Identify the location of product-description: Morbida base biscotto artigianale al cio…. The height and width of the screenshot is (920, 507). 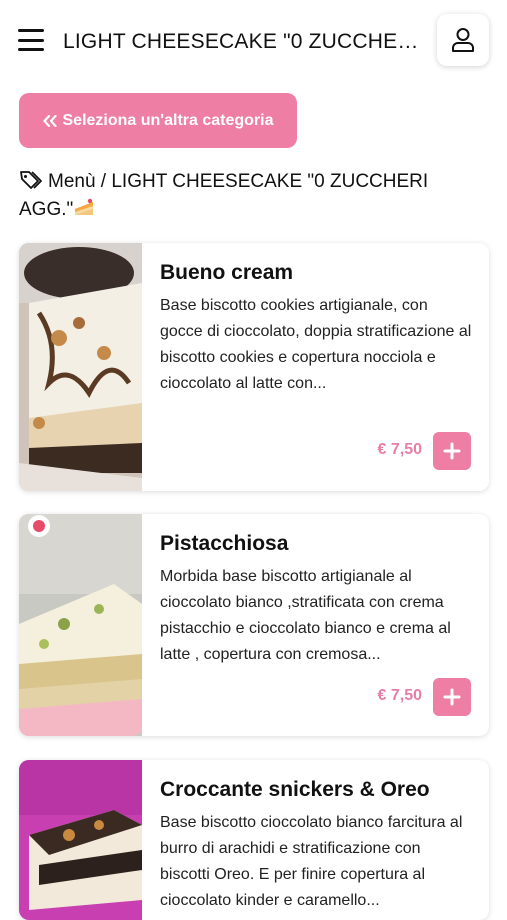
(305, 615).